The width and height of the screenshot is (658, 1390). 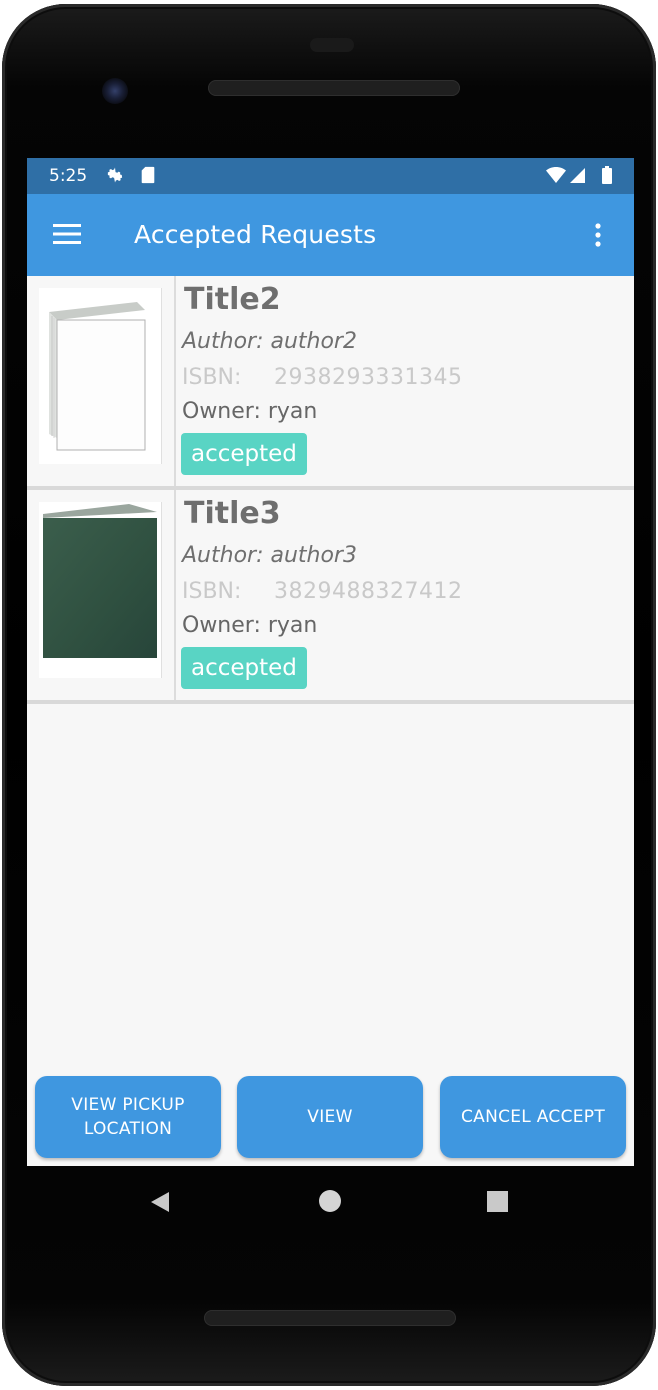 What do you see at coordinates (232, 513) in the screenshot?
I see `book-title: Title3` at bounding box center [232, 513].